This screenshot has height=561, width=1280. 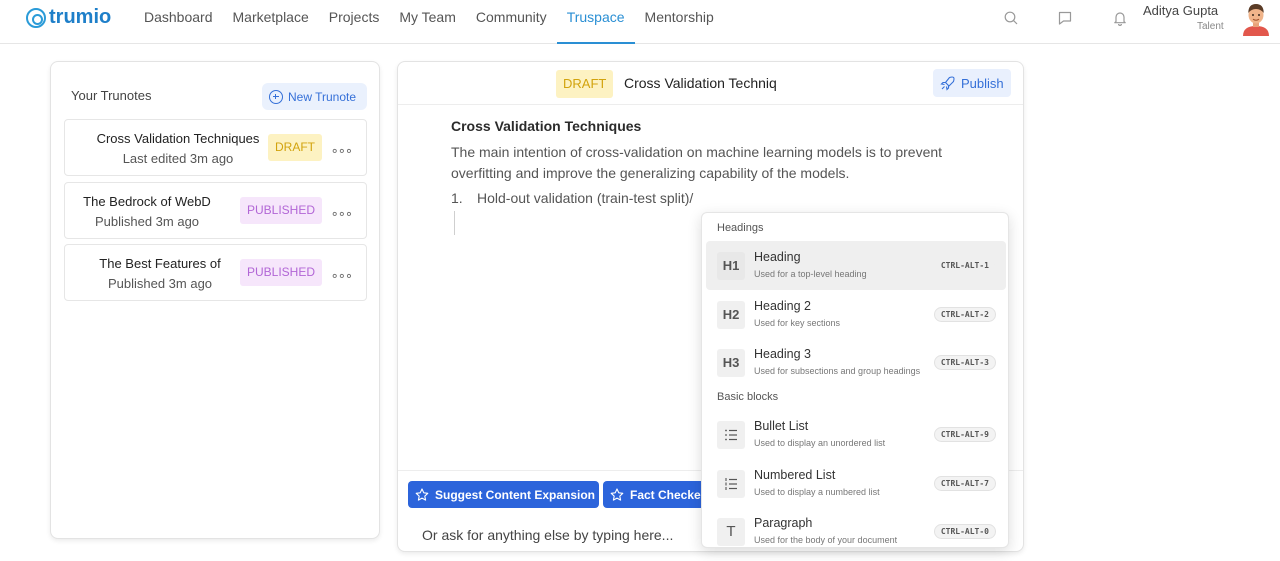 What do you see at coordinates (1210, 26) in the screenshot?
I see `user-role: Talent` at bounding box center [1210, 26].